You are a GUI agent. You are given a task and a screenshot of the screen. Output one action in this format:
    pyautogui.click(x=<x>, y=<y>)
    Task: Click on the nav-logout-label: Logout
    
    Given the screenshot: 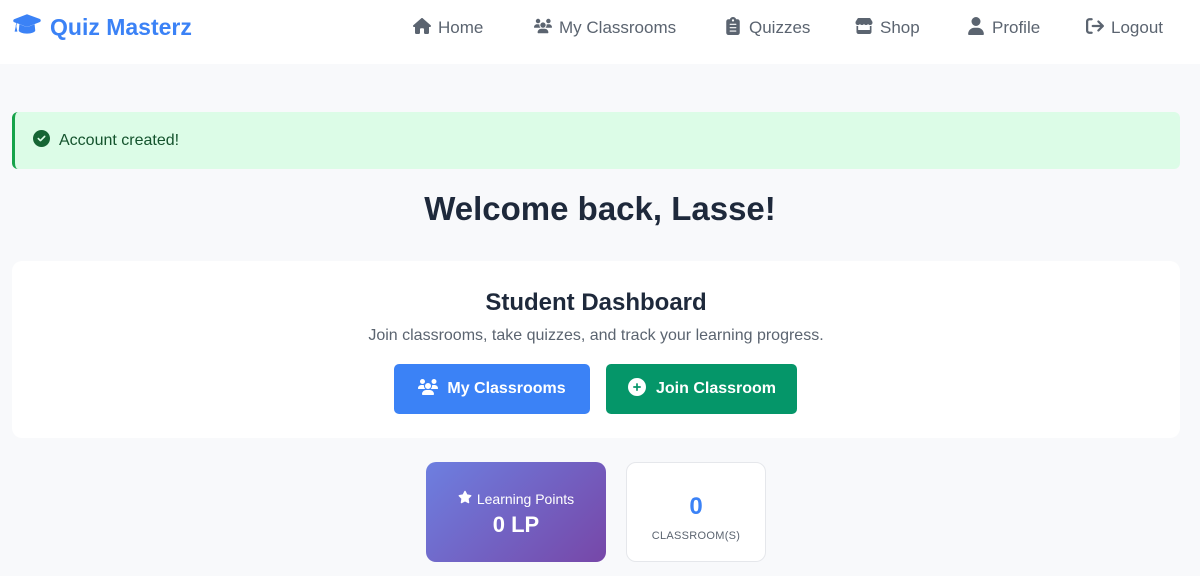 What is the action you would take?
    pyautogui.click(x=1137, y=27)
    